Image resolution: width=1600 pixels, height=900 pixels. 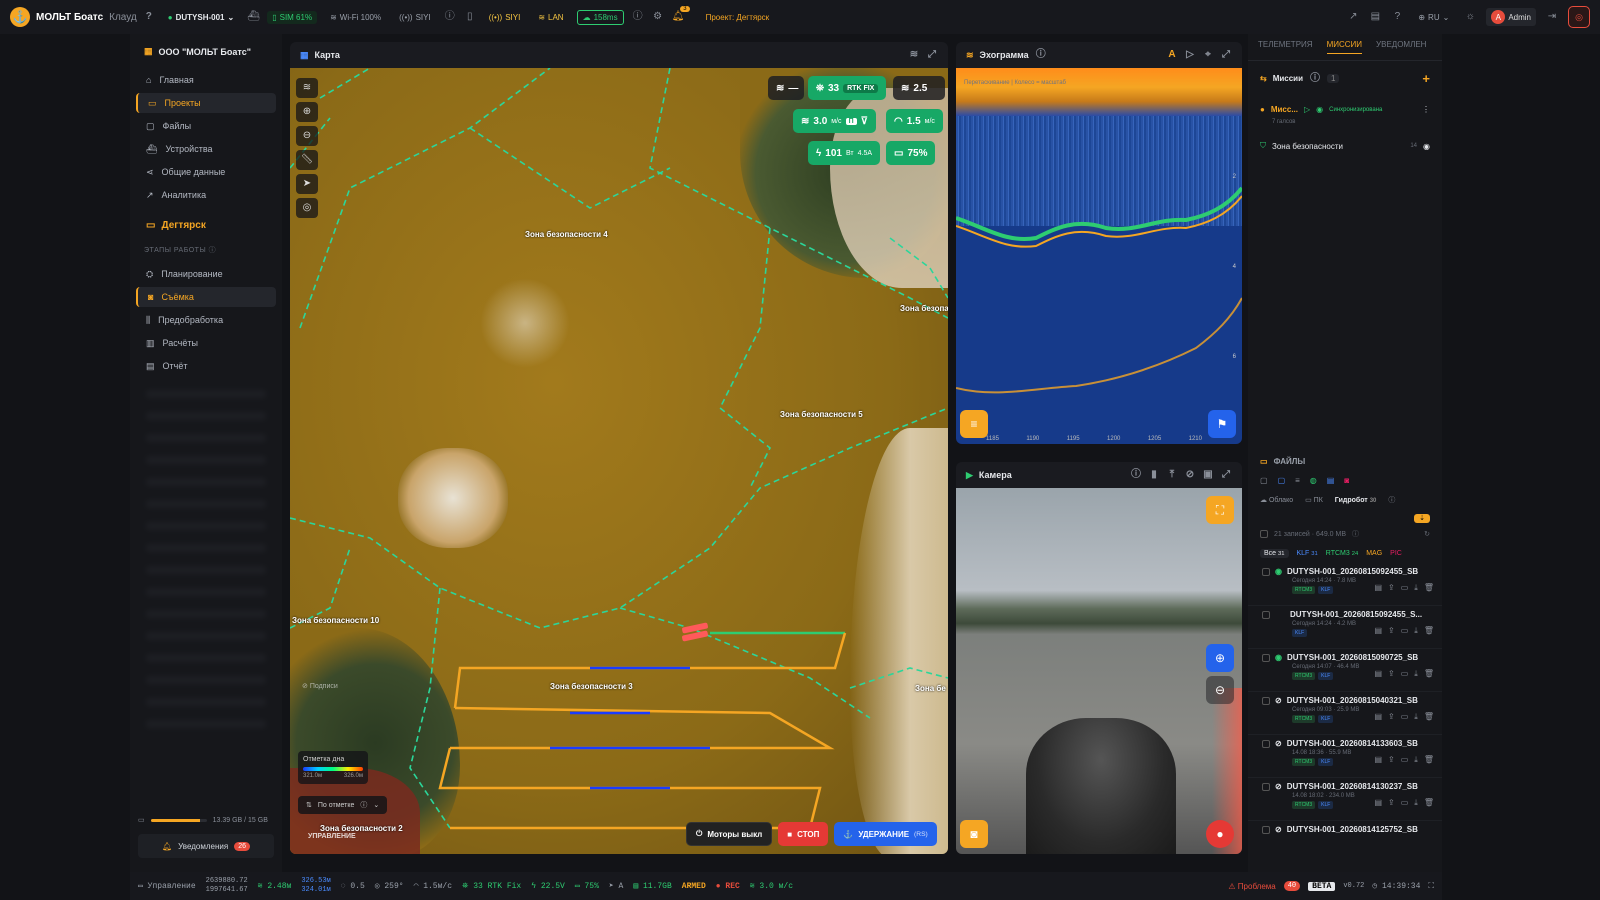 What do you see at coordinates (1314, 500) in the screenshot?
I see `source-pc: ▭ ПК` at bounding box center [1314, 500].